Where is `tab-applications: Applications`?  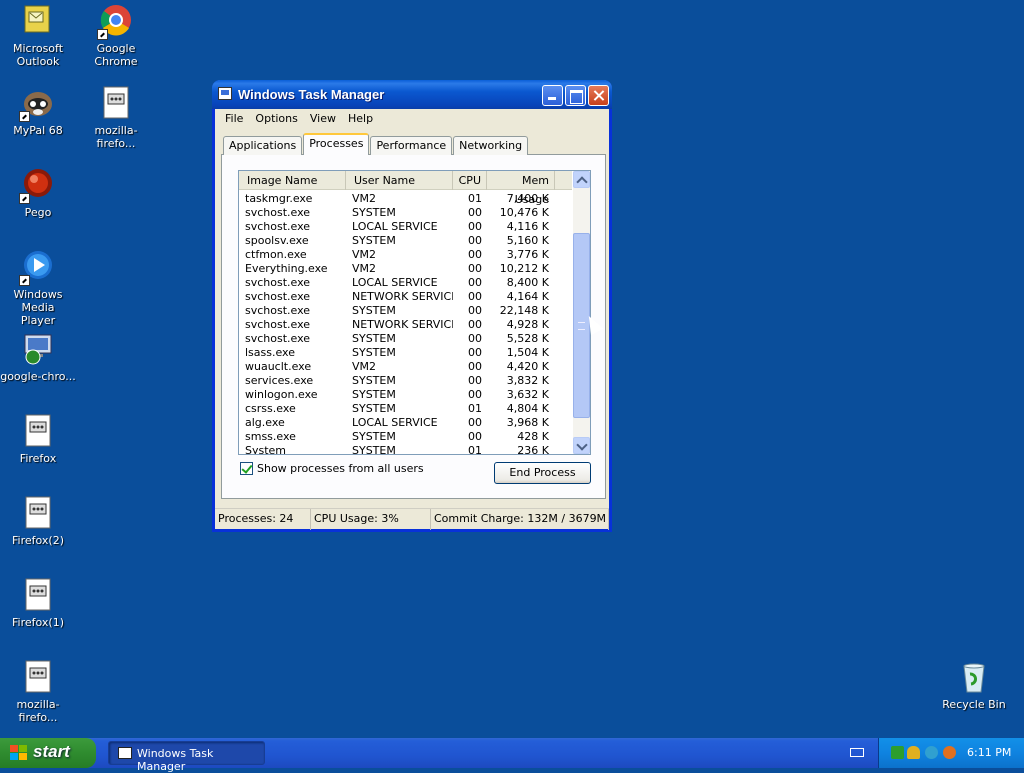 tab-applications: Applications is located at coordinates (263, 145).